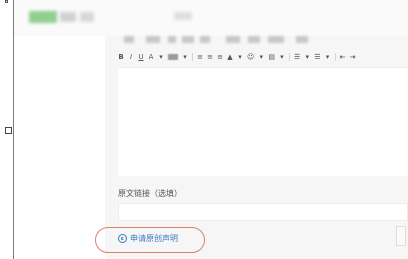 The width and height of the screenshot is (408, 259). Describe the element at coordinates (401, 236) in the screenshot. I see `scroll-widget` at that location.